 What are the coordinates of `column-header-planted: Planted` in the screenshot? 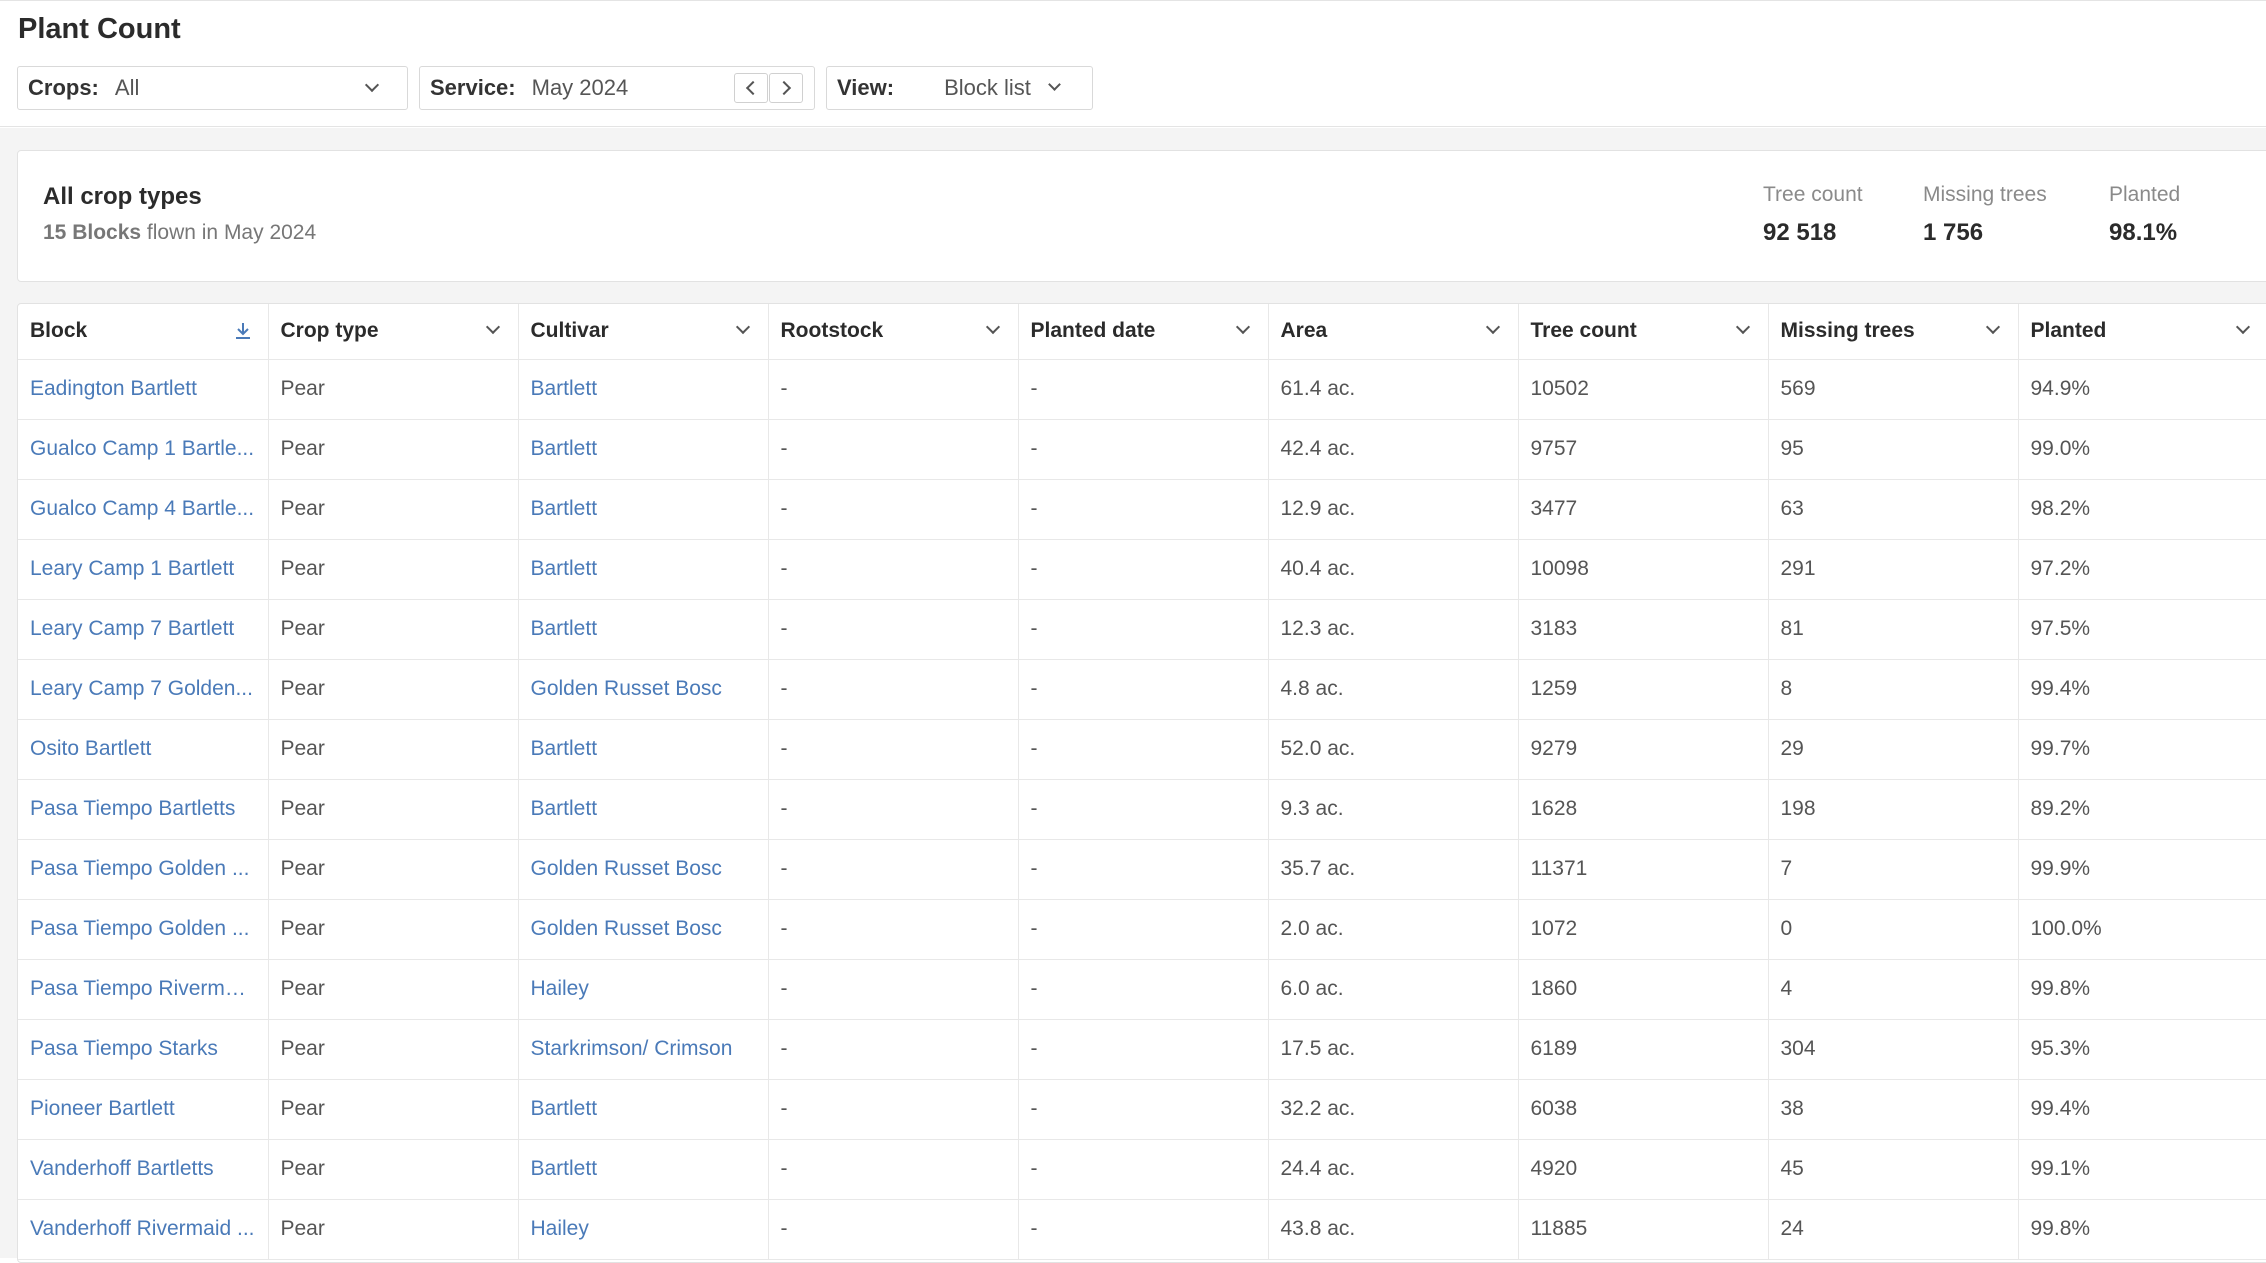 It's located at (2142, 332).